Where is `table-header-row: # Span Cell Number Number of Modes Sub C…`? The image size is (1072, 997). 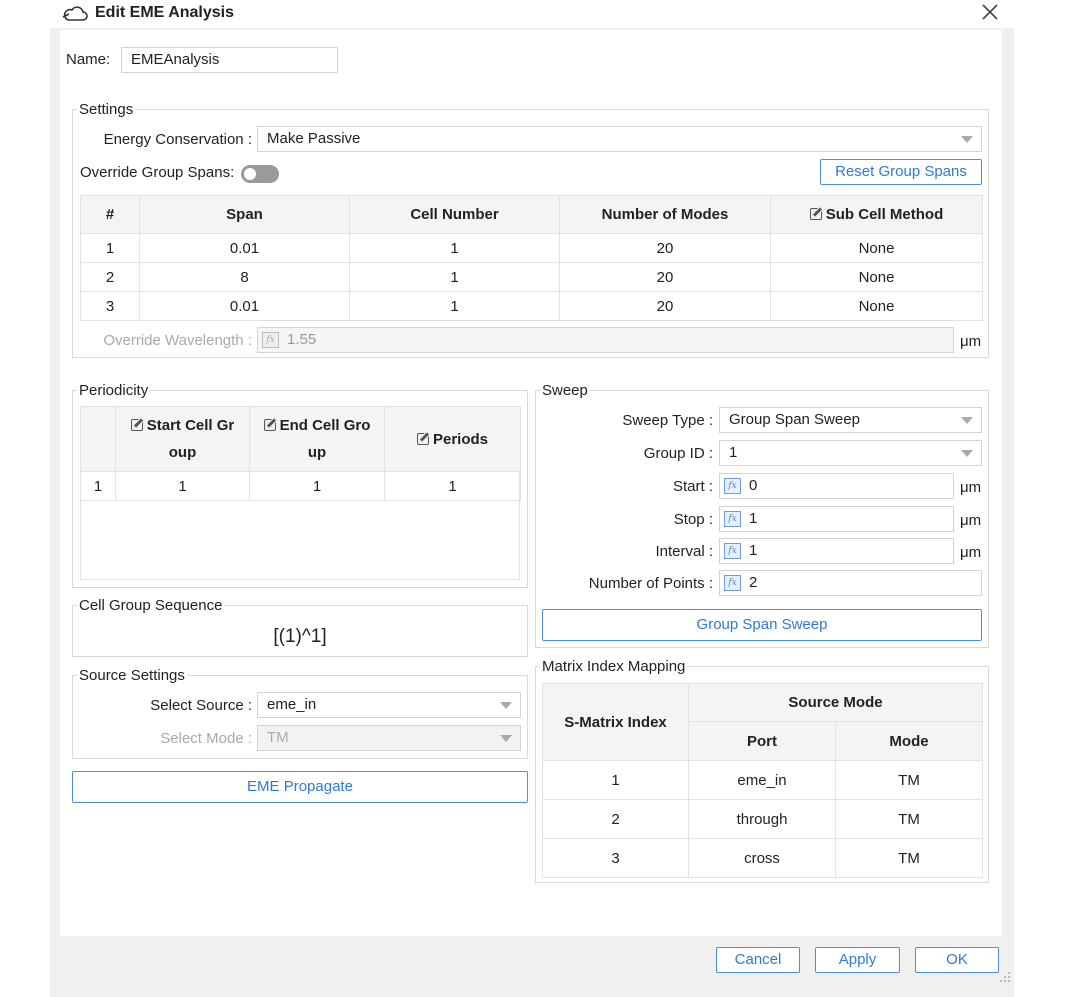
table-header-row: # Span Cell Number Number of Modes Sub C… is located at coordinates (531, 214).